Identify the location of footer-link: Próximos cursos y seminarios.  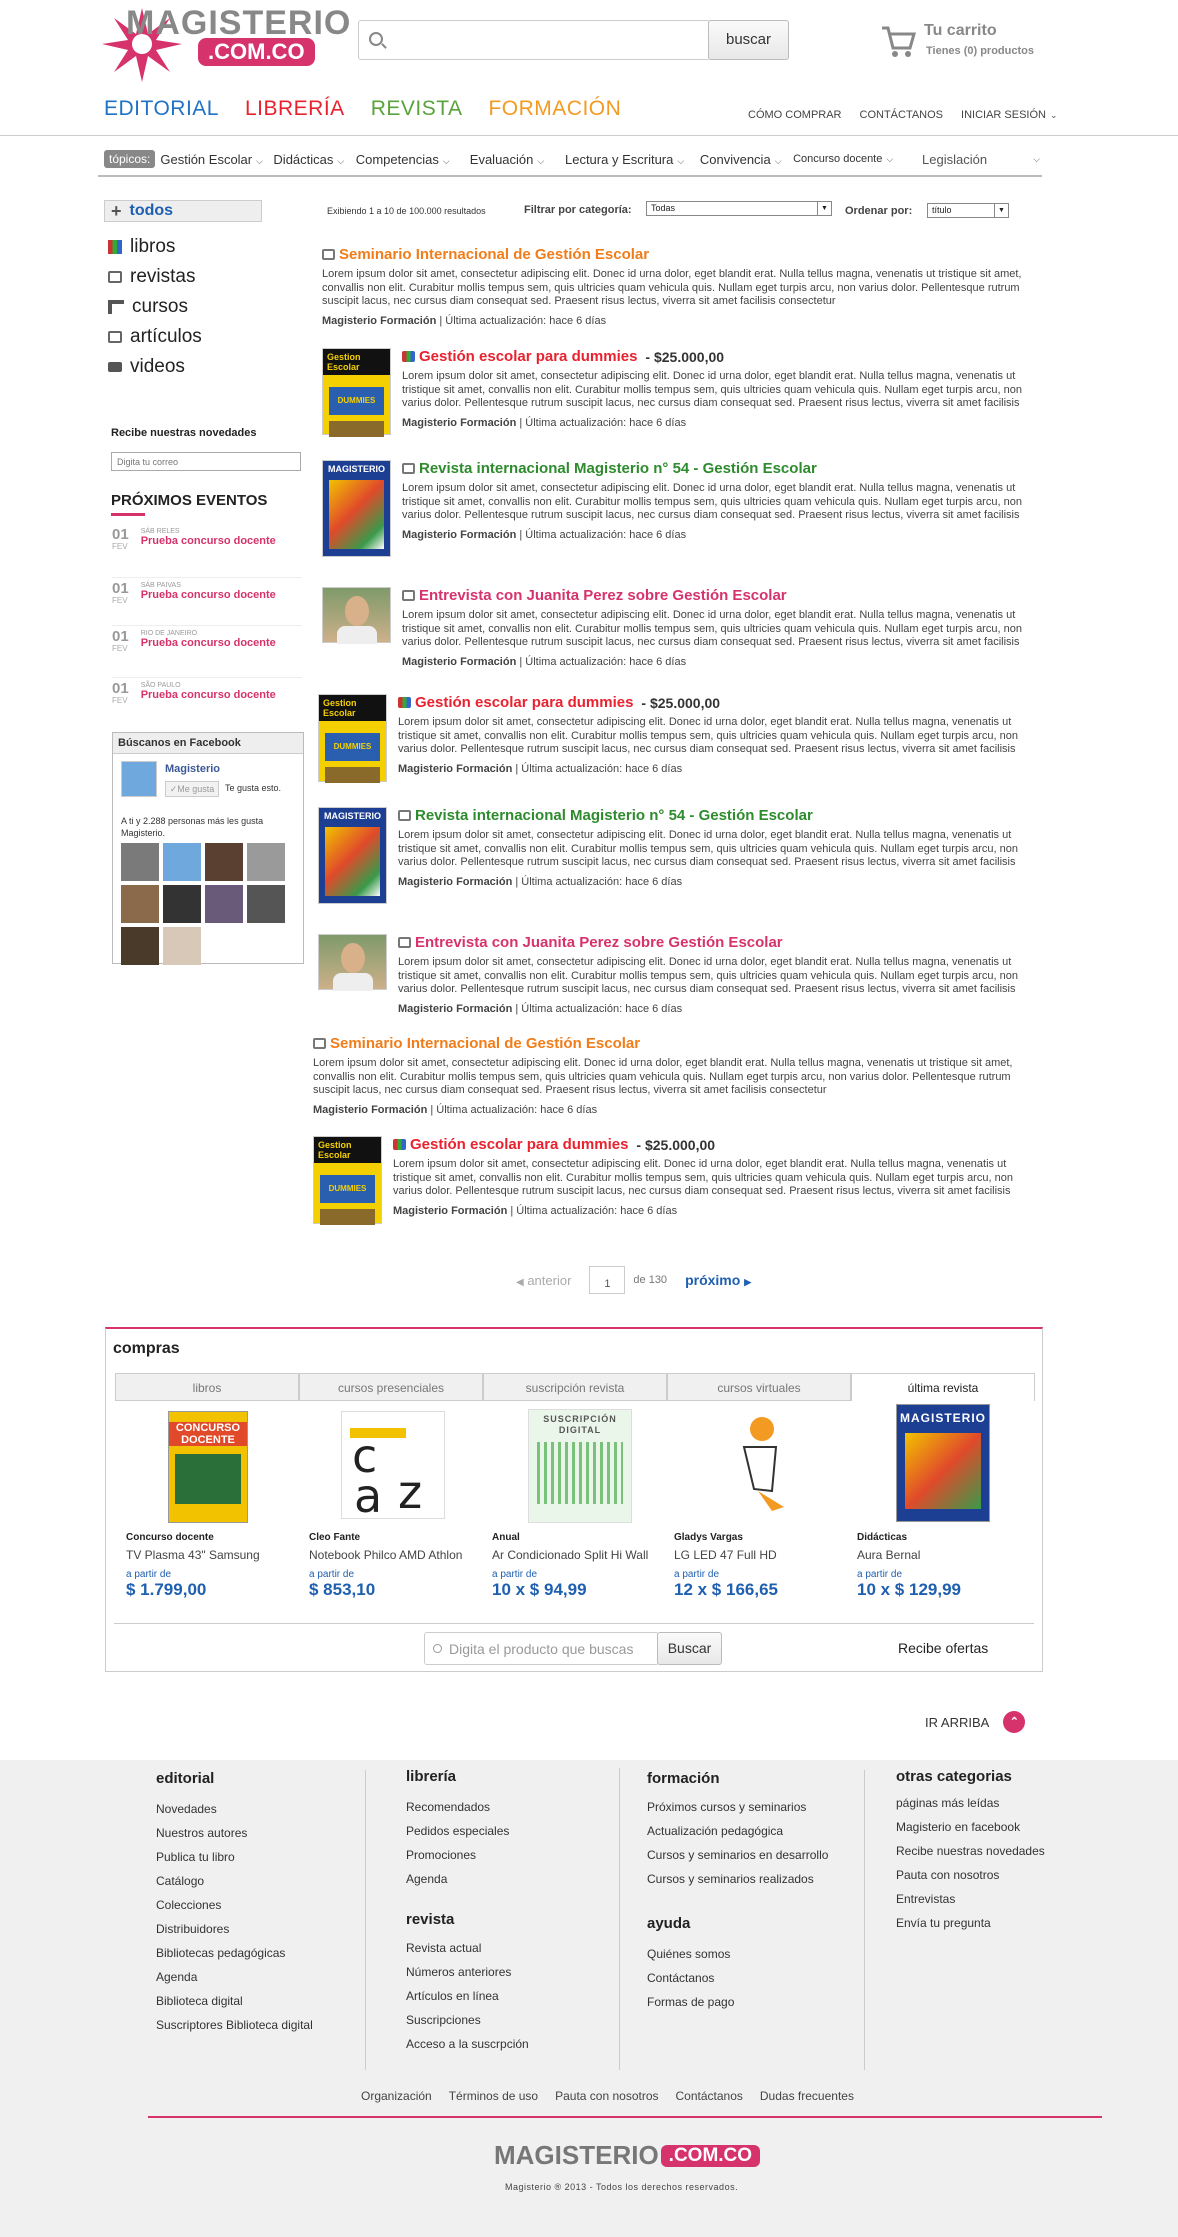
(755, 1807).